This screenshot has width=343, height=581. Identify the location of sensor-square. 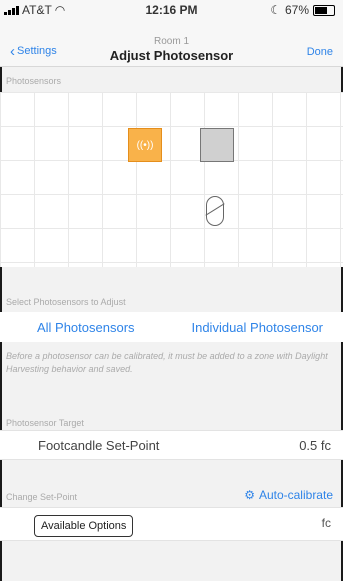
(217, 145).